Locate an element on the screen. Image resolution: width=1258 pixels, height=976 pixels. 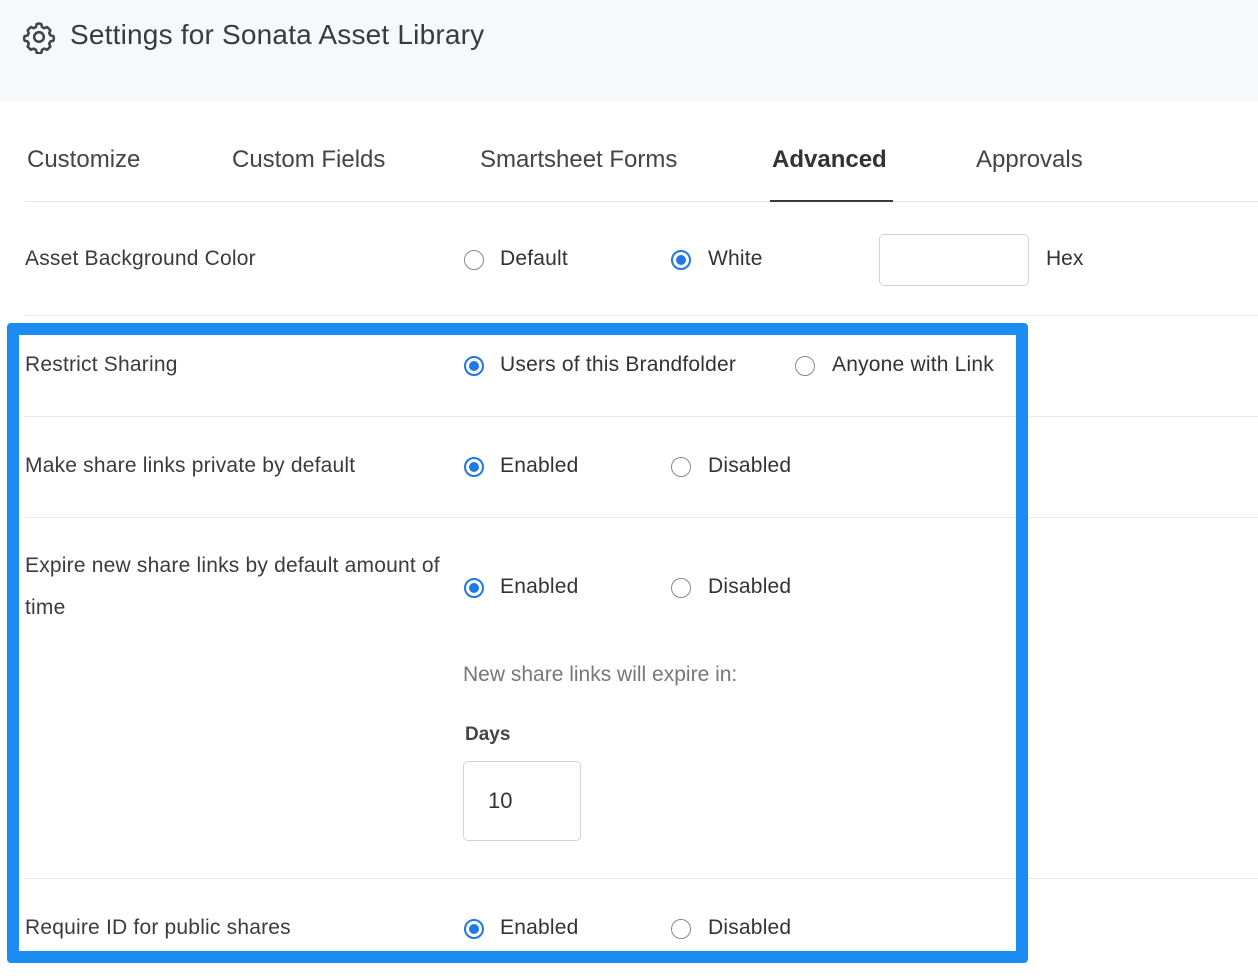
expire-note: New share links will expire in: is located at coordinates (600, 674).